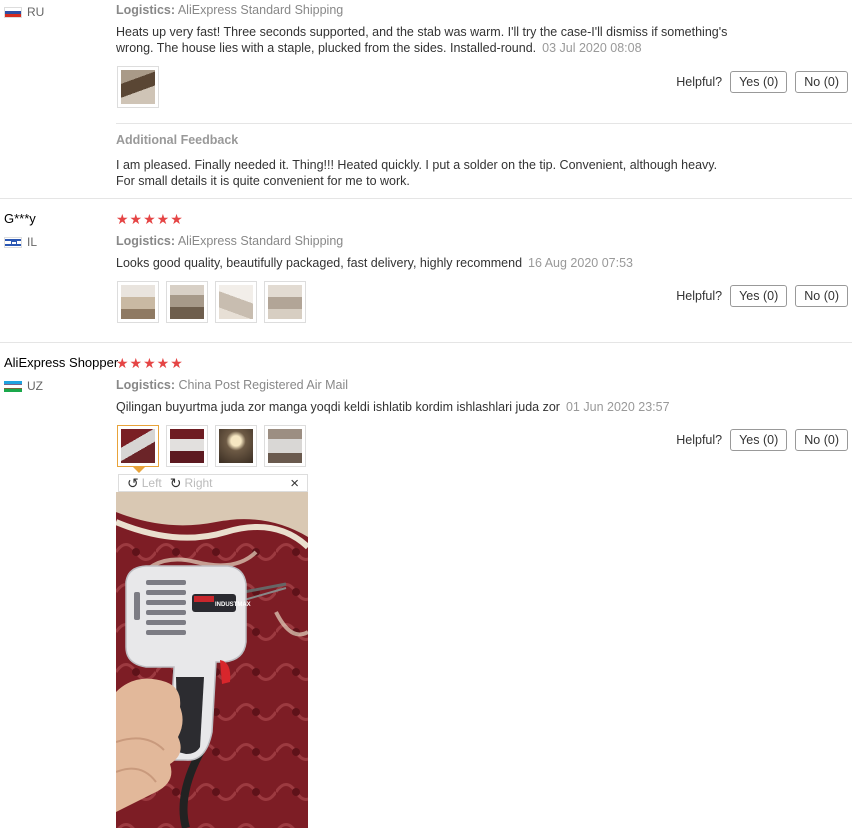 The height and width of the screenshot is (828, 860). I want to click on rotate-left-button: ↺ Left, so click(144, 483).